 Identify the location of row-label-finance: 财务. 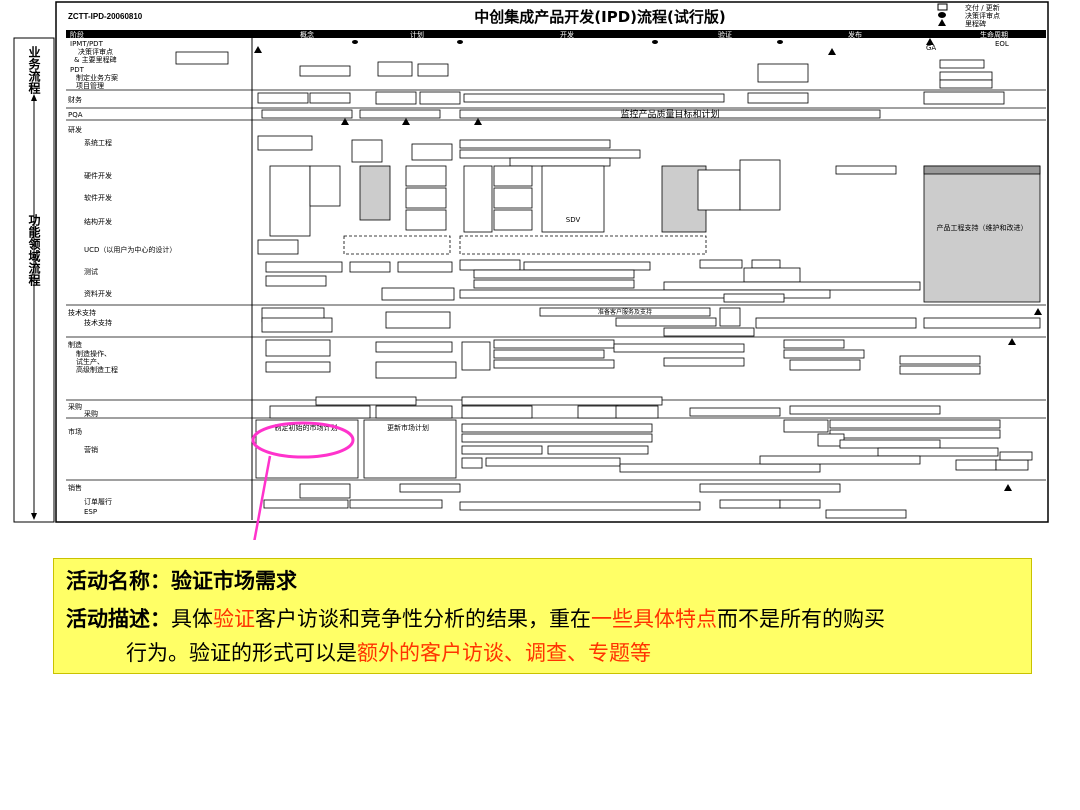
(75, 99).